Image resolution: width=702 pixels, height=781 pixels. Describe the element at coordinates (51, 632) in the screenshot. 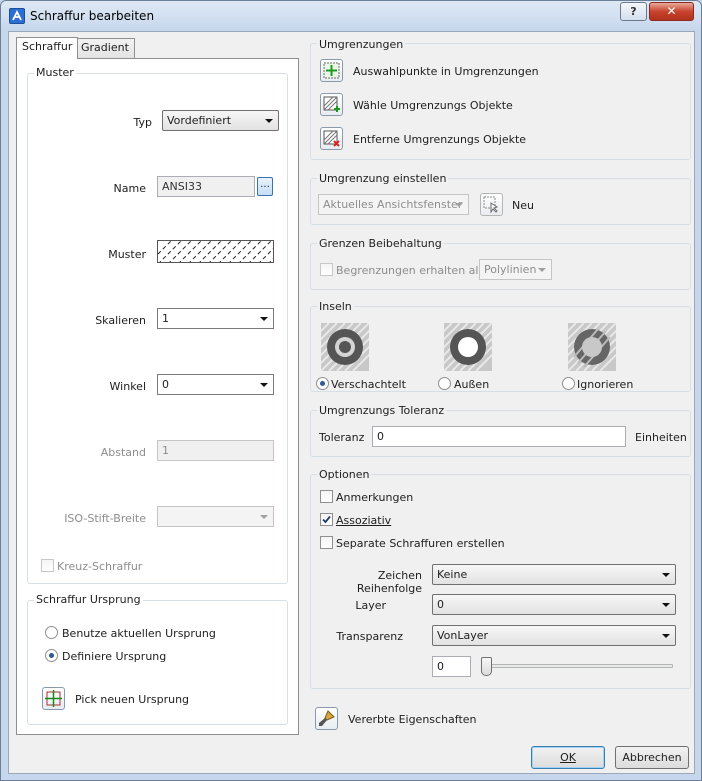

I see `ursprung-aktuell-radio` at that location.